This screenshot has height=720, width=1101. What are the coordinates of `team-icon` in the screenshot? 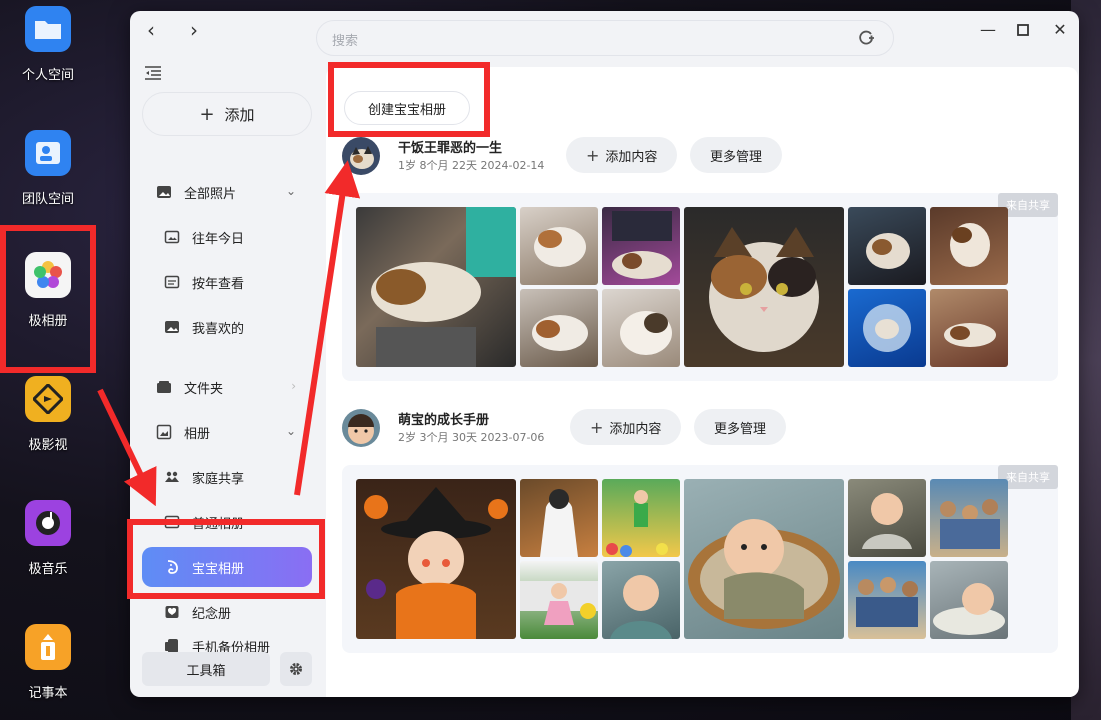 It's located at (48, 153).